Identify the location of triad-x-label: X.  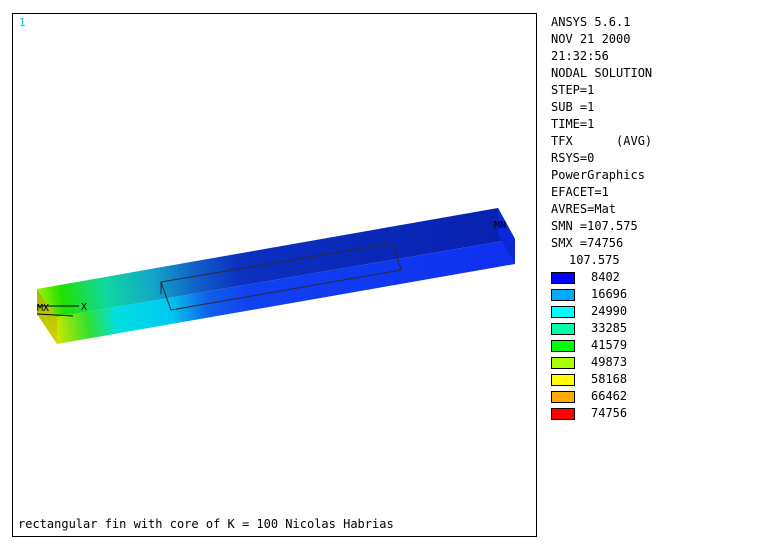
(84, 307).